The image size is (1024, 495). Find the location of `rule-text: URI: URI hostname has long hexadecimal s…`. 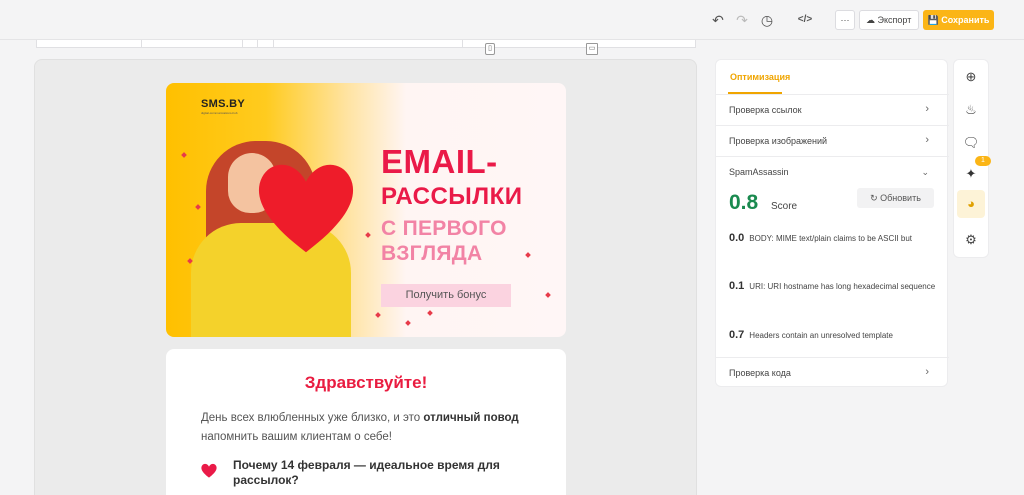

rule-text: URI: URI hostname has long hexadecimal s… is located at coordinates (842, 286).